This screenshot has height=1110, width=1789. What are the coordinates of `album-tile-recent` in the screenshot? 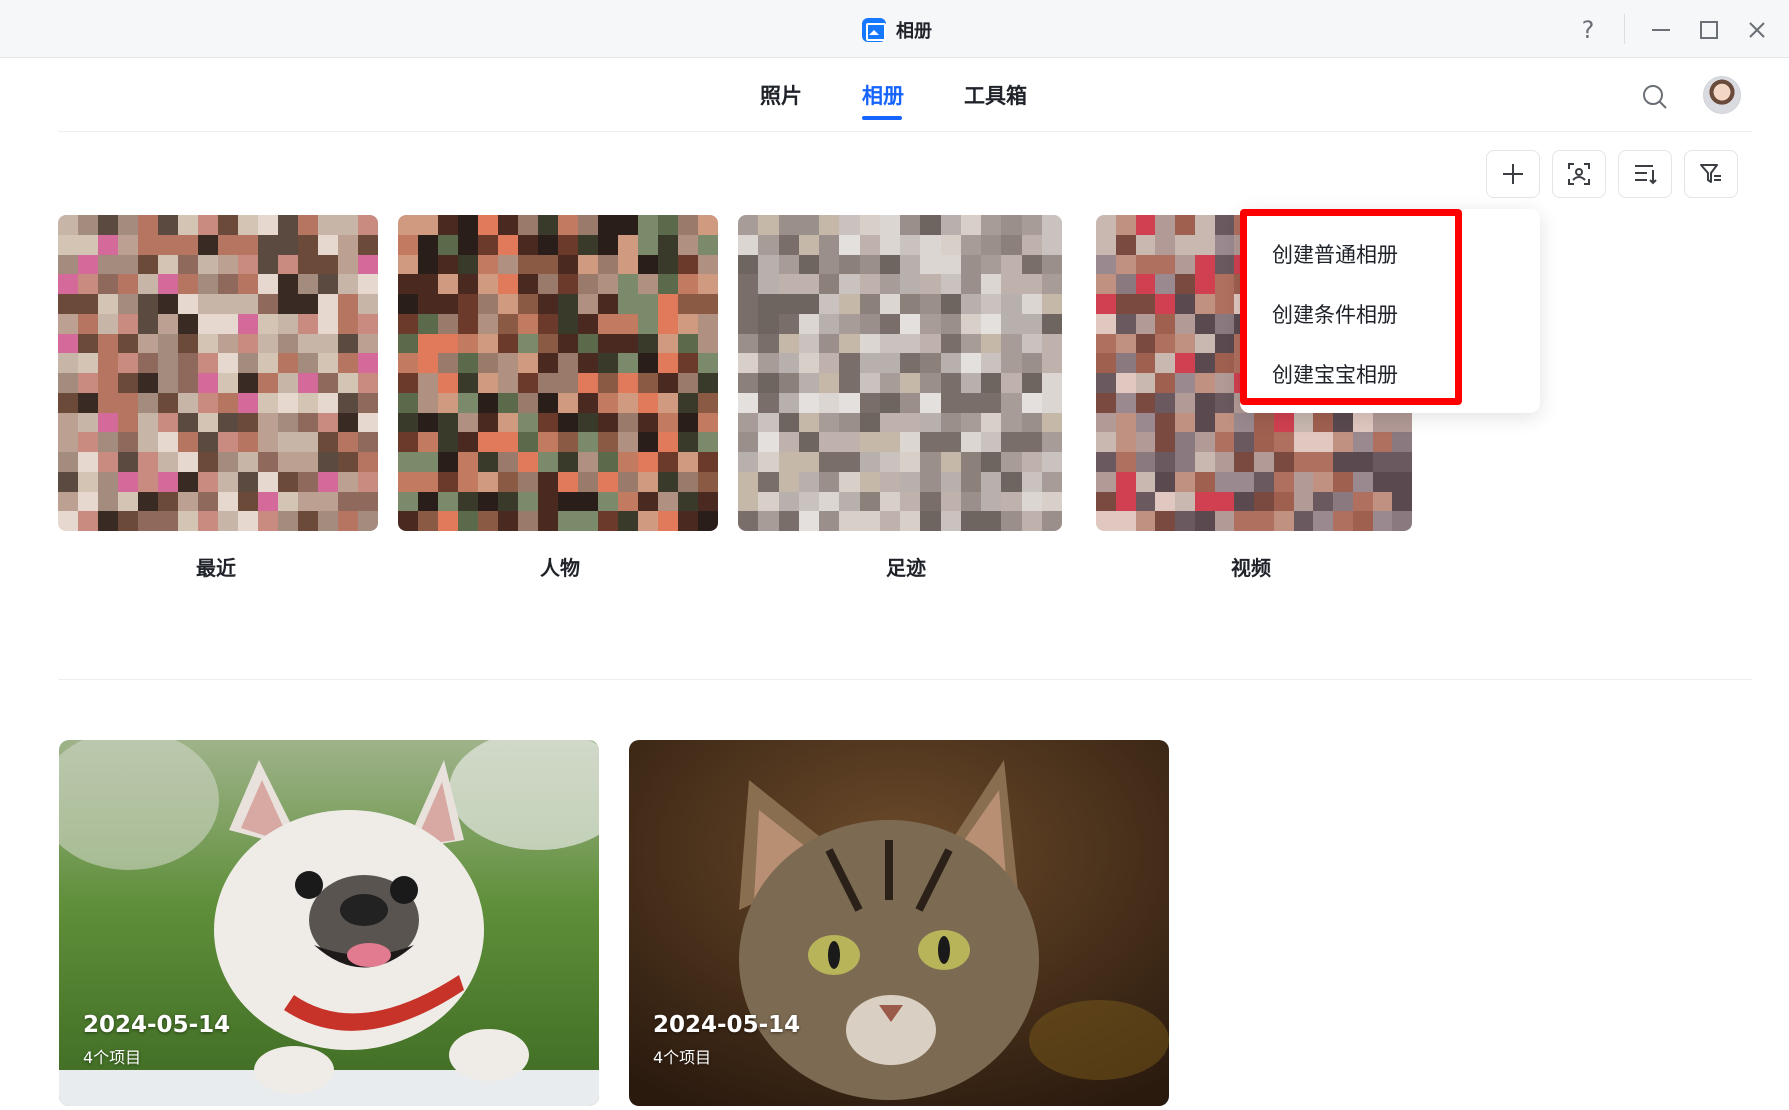 It's located at (218, 373).